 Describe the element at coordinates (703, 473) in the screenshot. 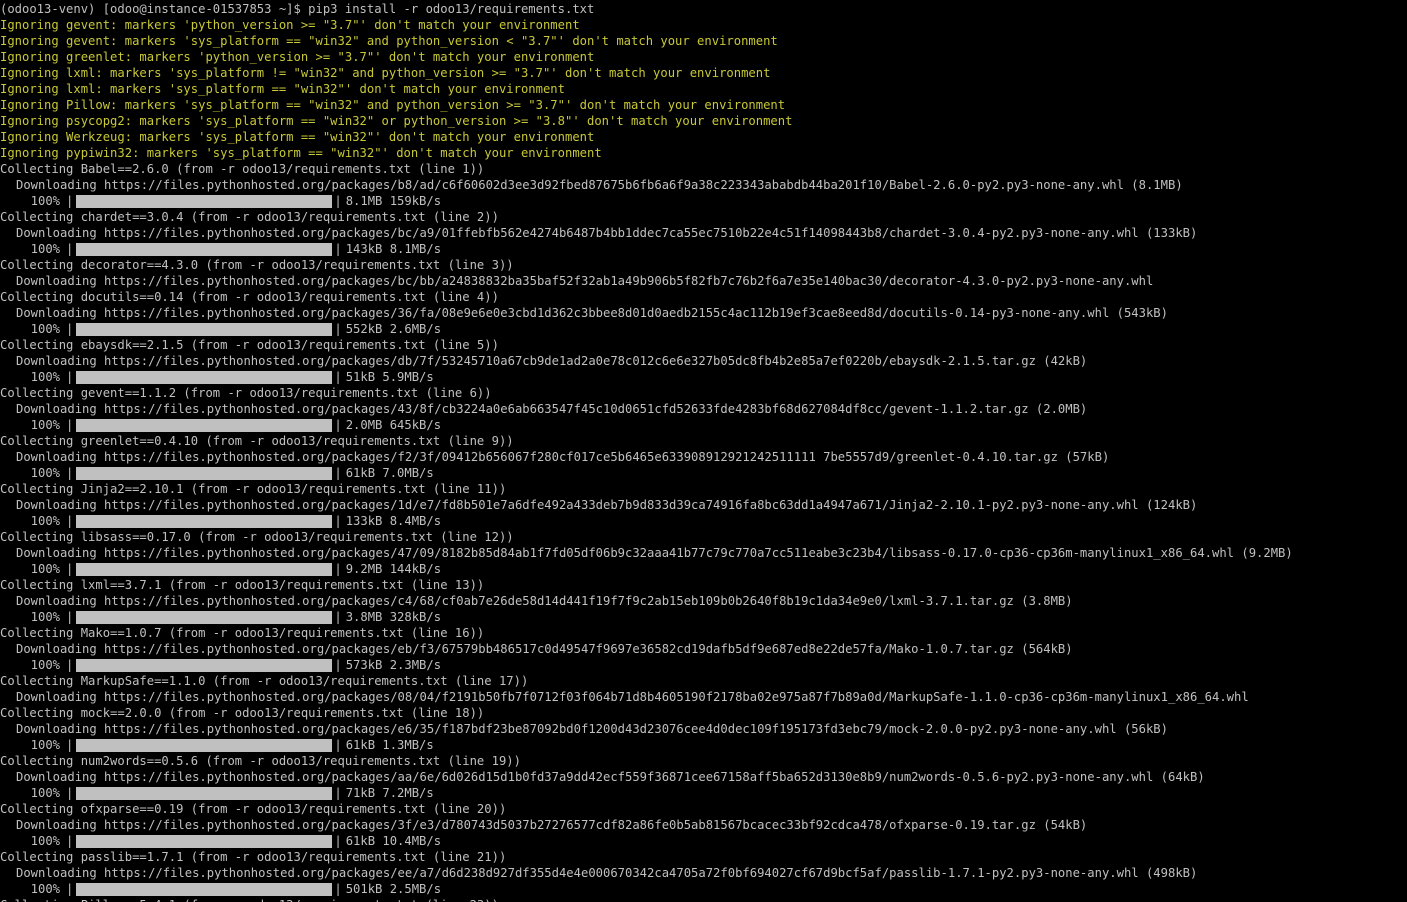

I see `progress-line: 100% | | 61kB 7.0MB/s` at that location.